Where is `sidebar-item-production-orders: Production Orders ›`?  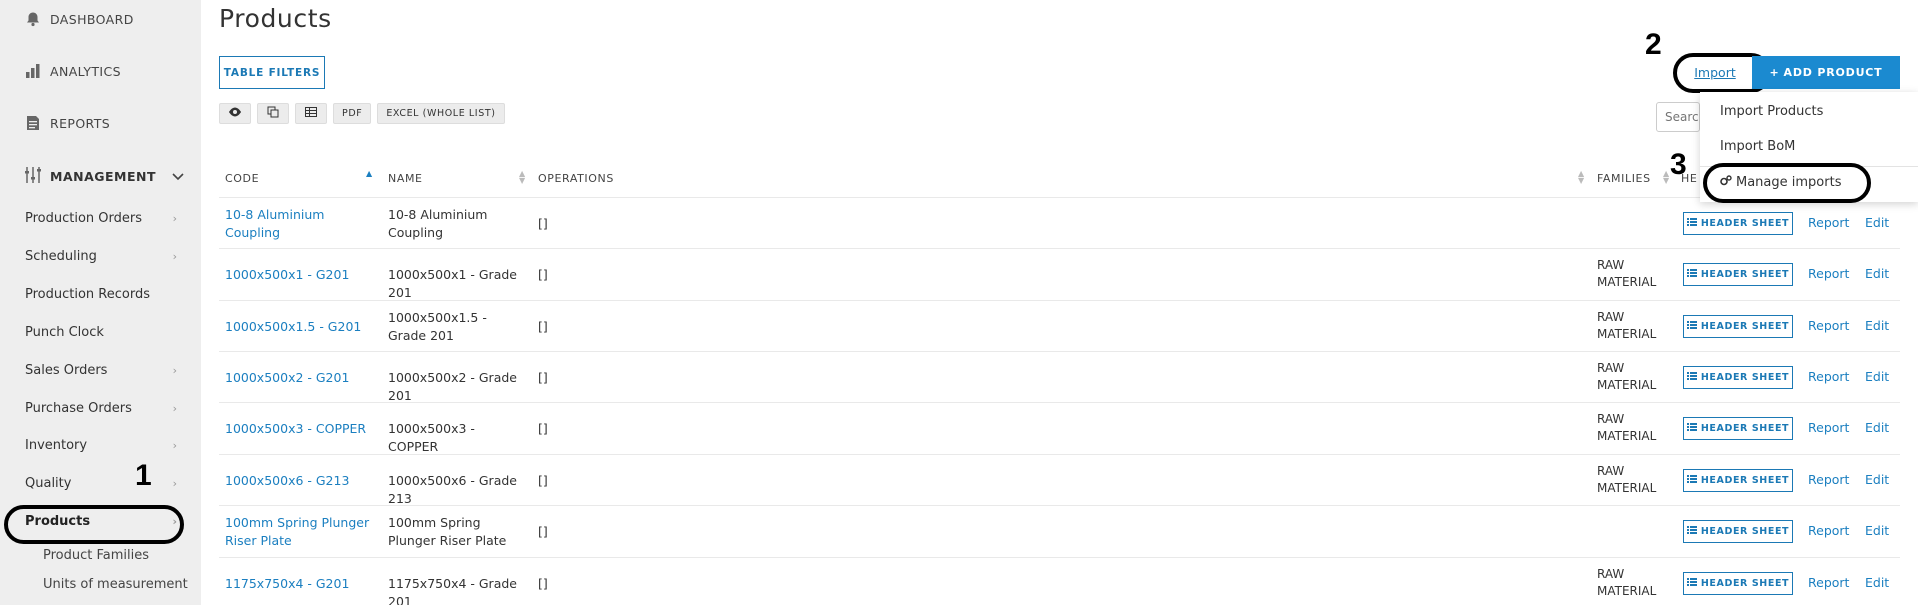 sidebar-item-production-orders: Production Orders › is located at coordinates (101, 218).